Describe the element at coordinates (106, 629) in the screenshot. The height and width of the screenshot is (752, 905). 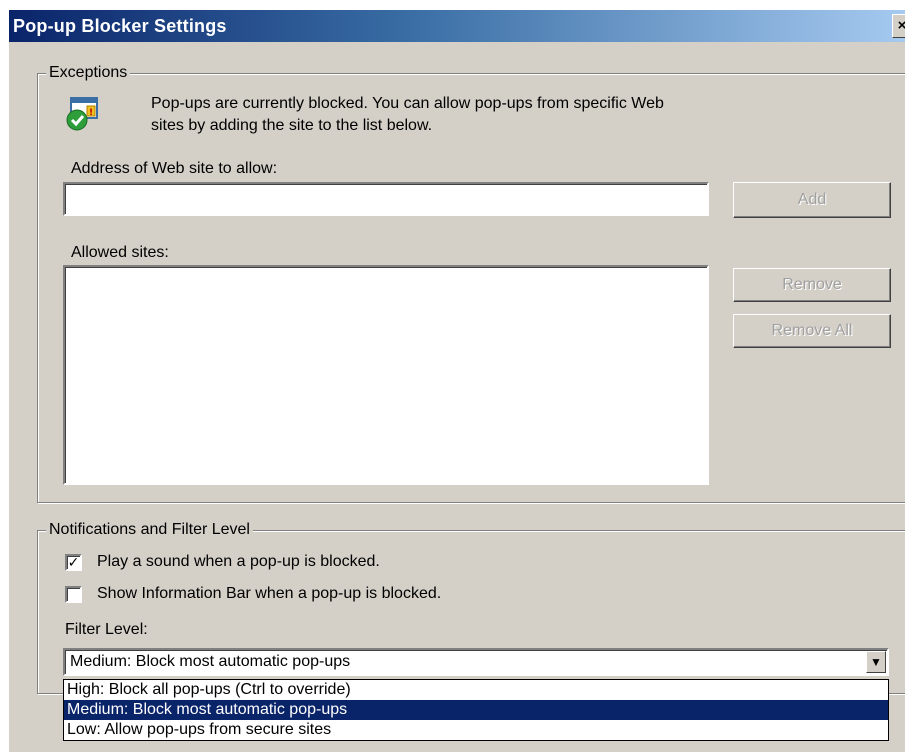
I see `filter-level-label: Filter Level:` at that location.